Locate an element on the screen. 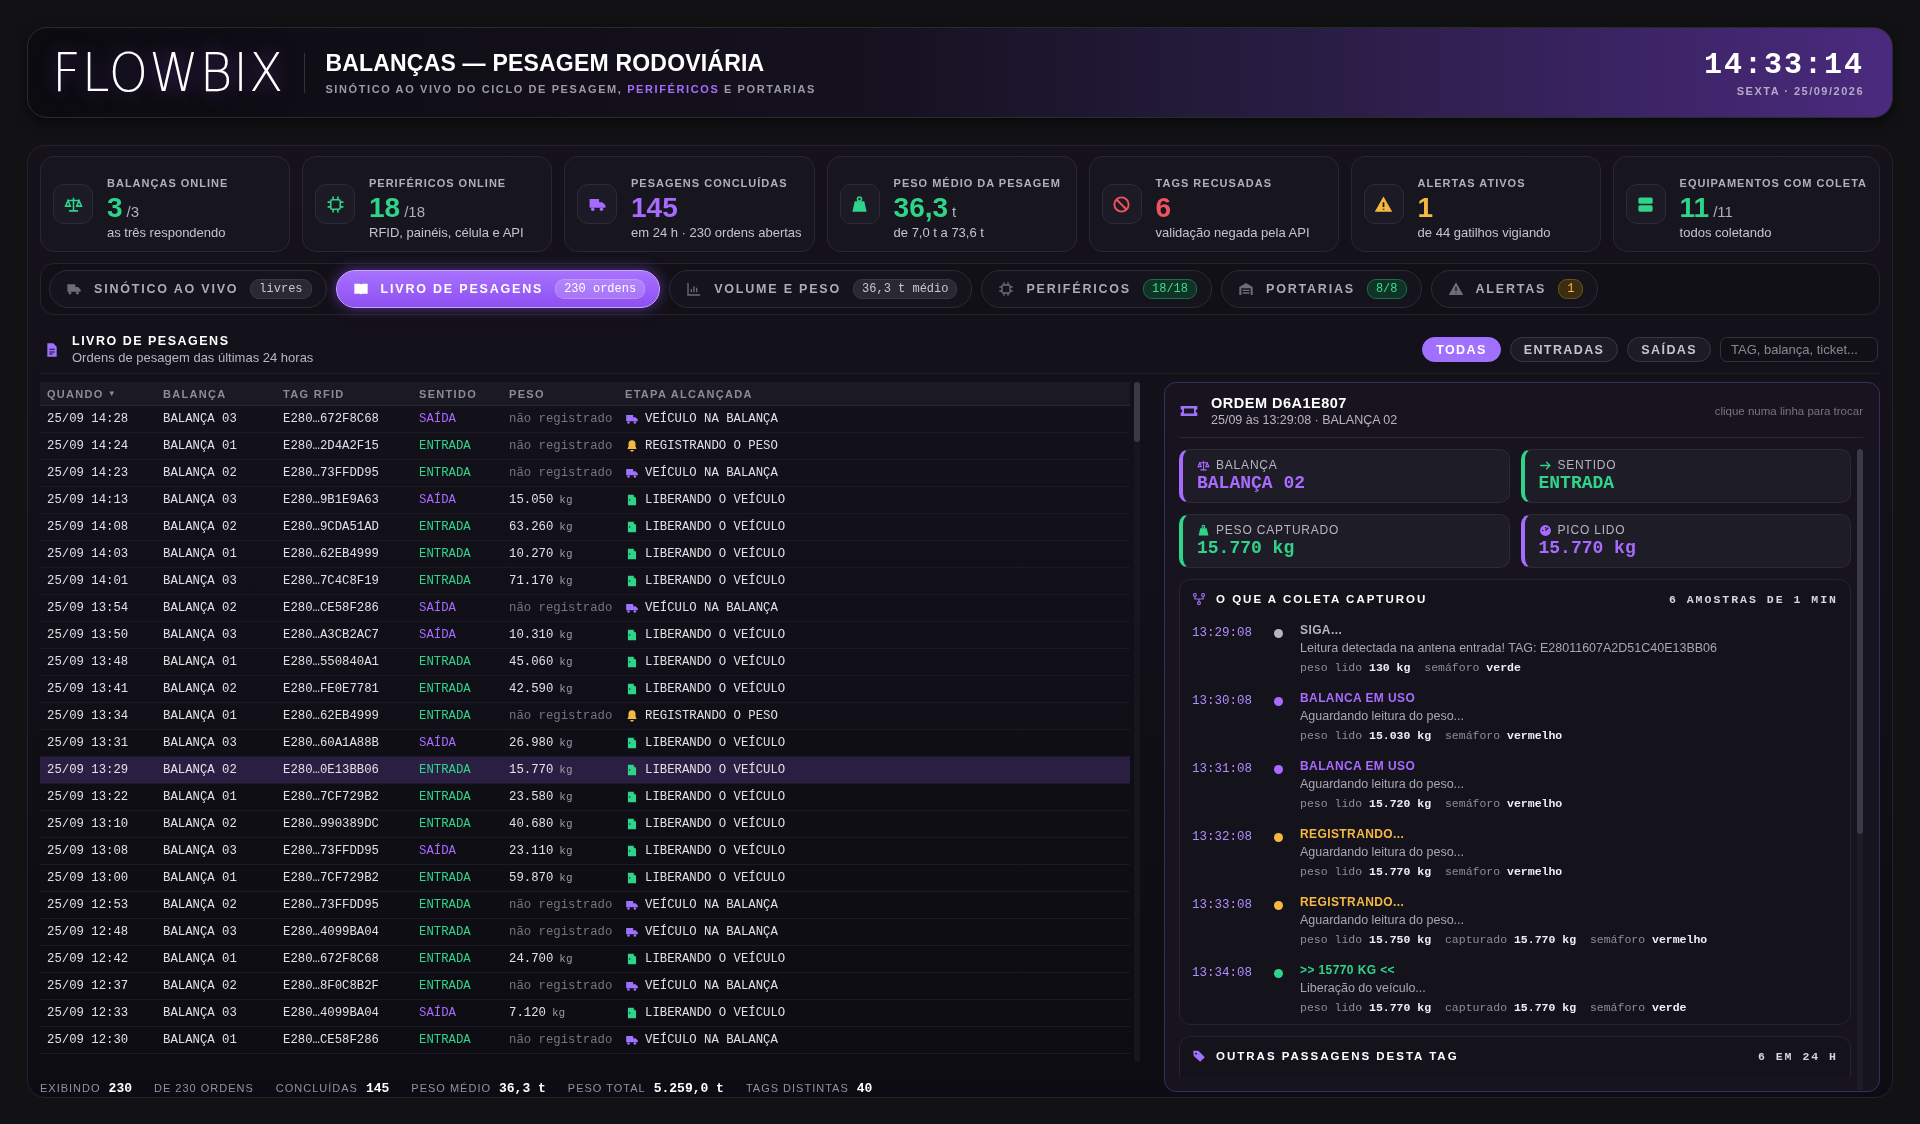 Image resolution: width=1920 pixels, height=1124 pixels. table-row: 25/09 13:48 BALANÇA 01 E280…550840A1 ENTRADA 45.060 kg LIBERANDO O VEÍCULO is located at coordinates (585, 662).